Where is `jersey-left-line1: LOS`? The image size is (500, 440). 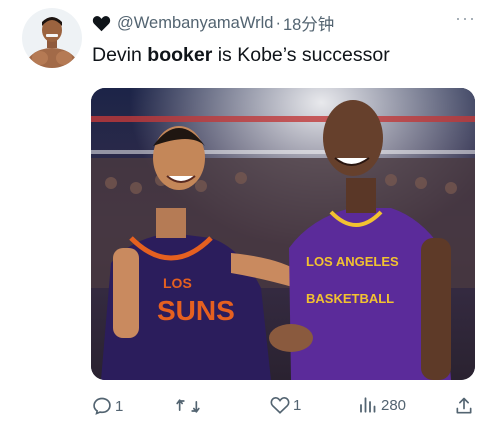 jersey-left-line1: LOS is located at coordinates (177, 283).